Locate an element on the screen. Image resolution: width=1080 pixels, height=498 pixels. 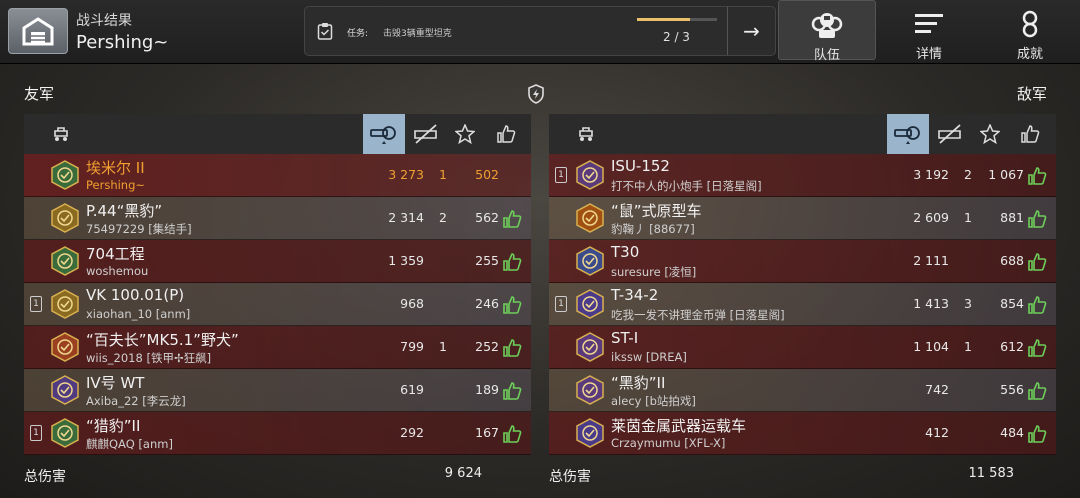
exp-value: 484 is located at coordinates (1012, 432).